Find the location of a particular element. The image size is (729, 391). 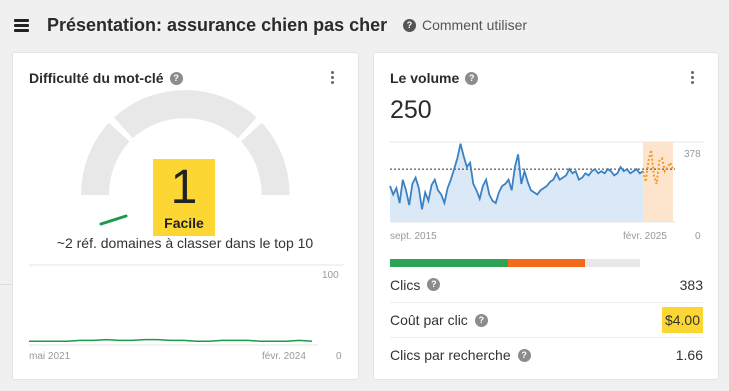

forecast-area is located at coordinates (658, 182).